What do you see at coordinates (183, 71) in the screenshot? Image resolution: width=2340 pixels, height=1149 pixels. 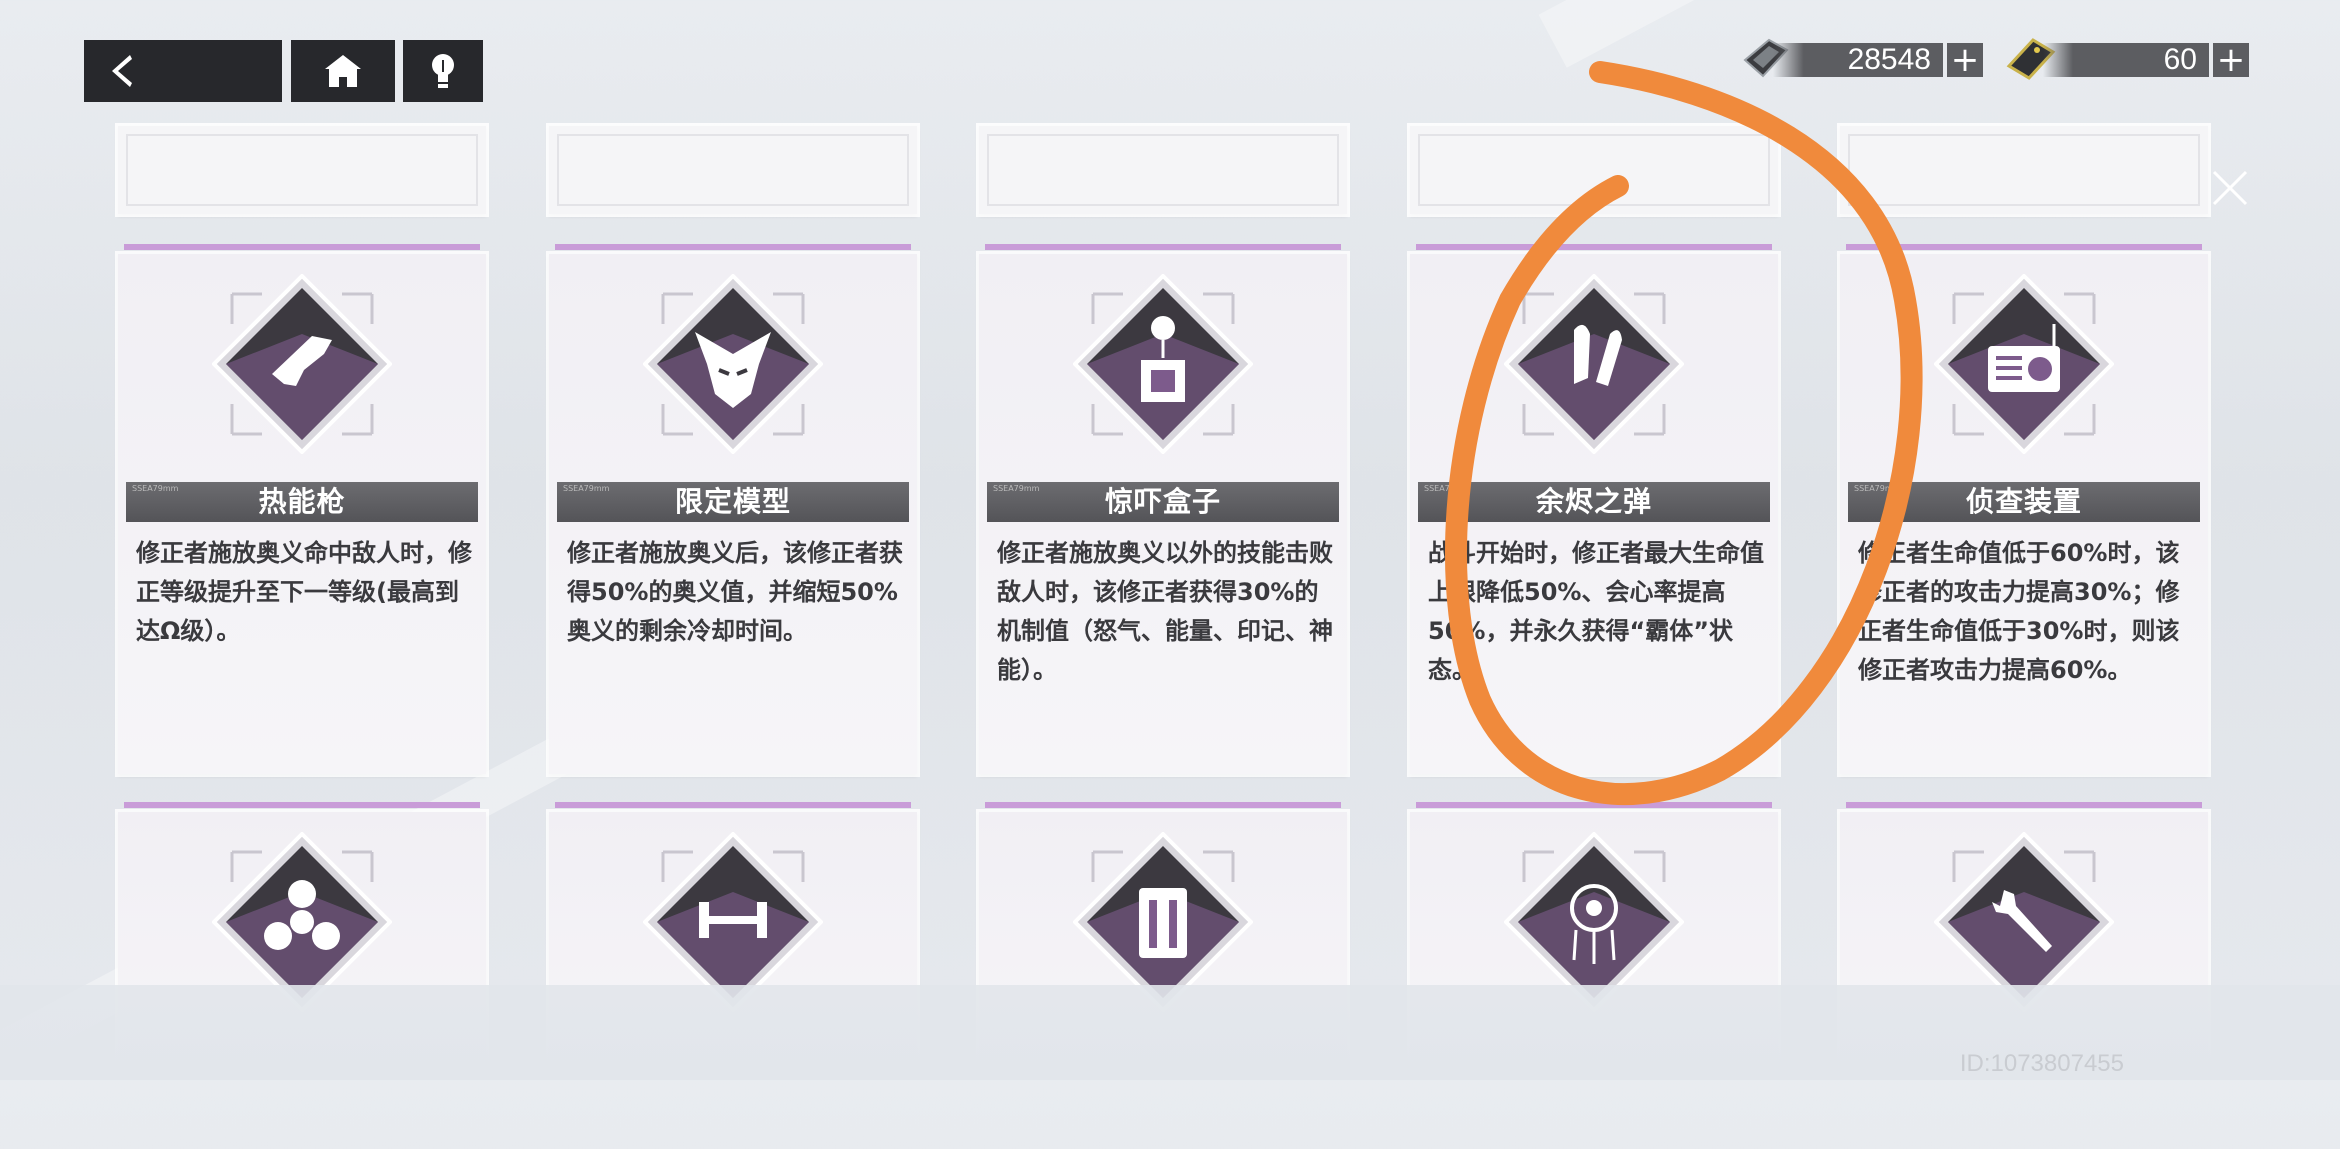 I see `back-button` at bounding box center [183, 71].